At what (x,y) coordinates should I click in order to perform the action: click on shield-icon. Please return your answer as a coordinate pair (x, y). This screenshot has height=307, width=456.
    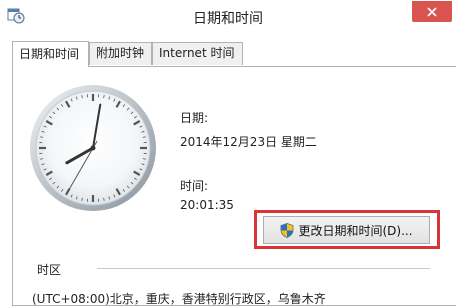
    Looking at the image, I should click on (287, 230).